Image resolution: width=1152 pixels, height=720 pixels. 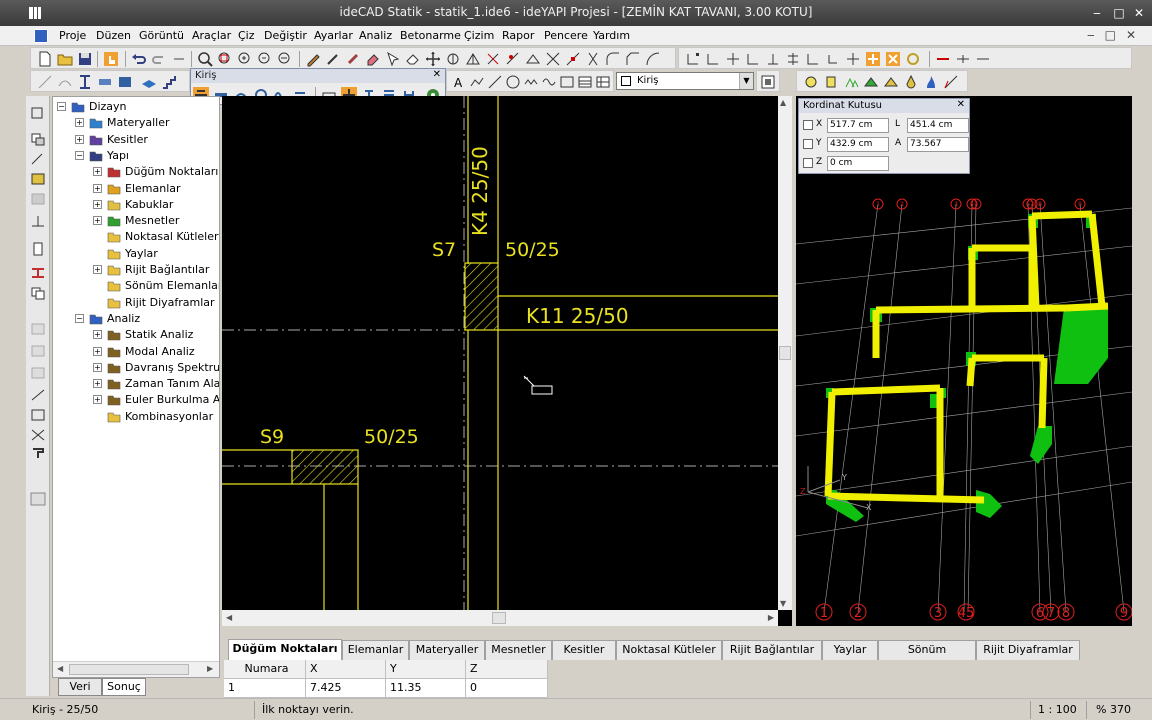 I want to click on column-header: Z, so click(x=507, y=669).